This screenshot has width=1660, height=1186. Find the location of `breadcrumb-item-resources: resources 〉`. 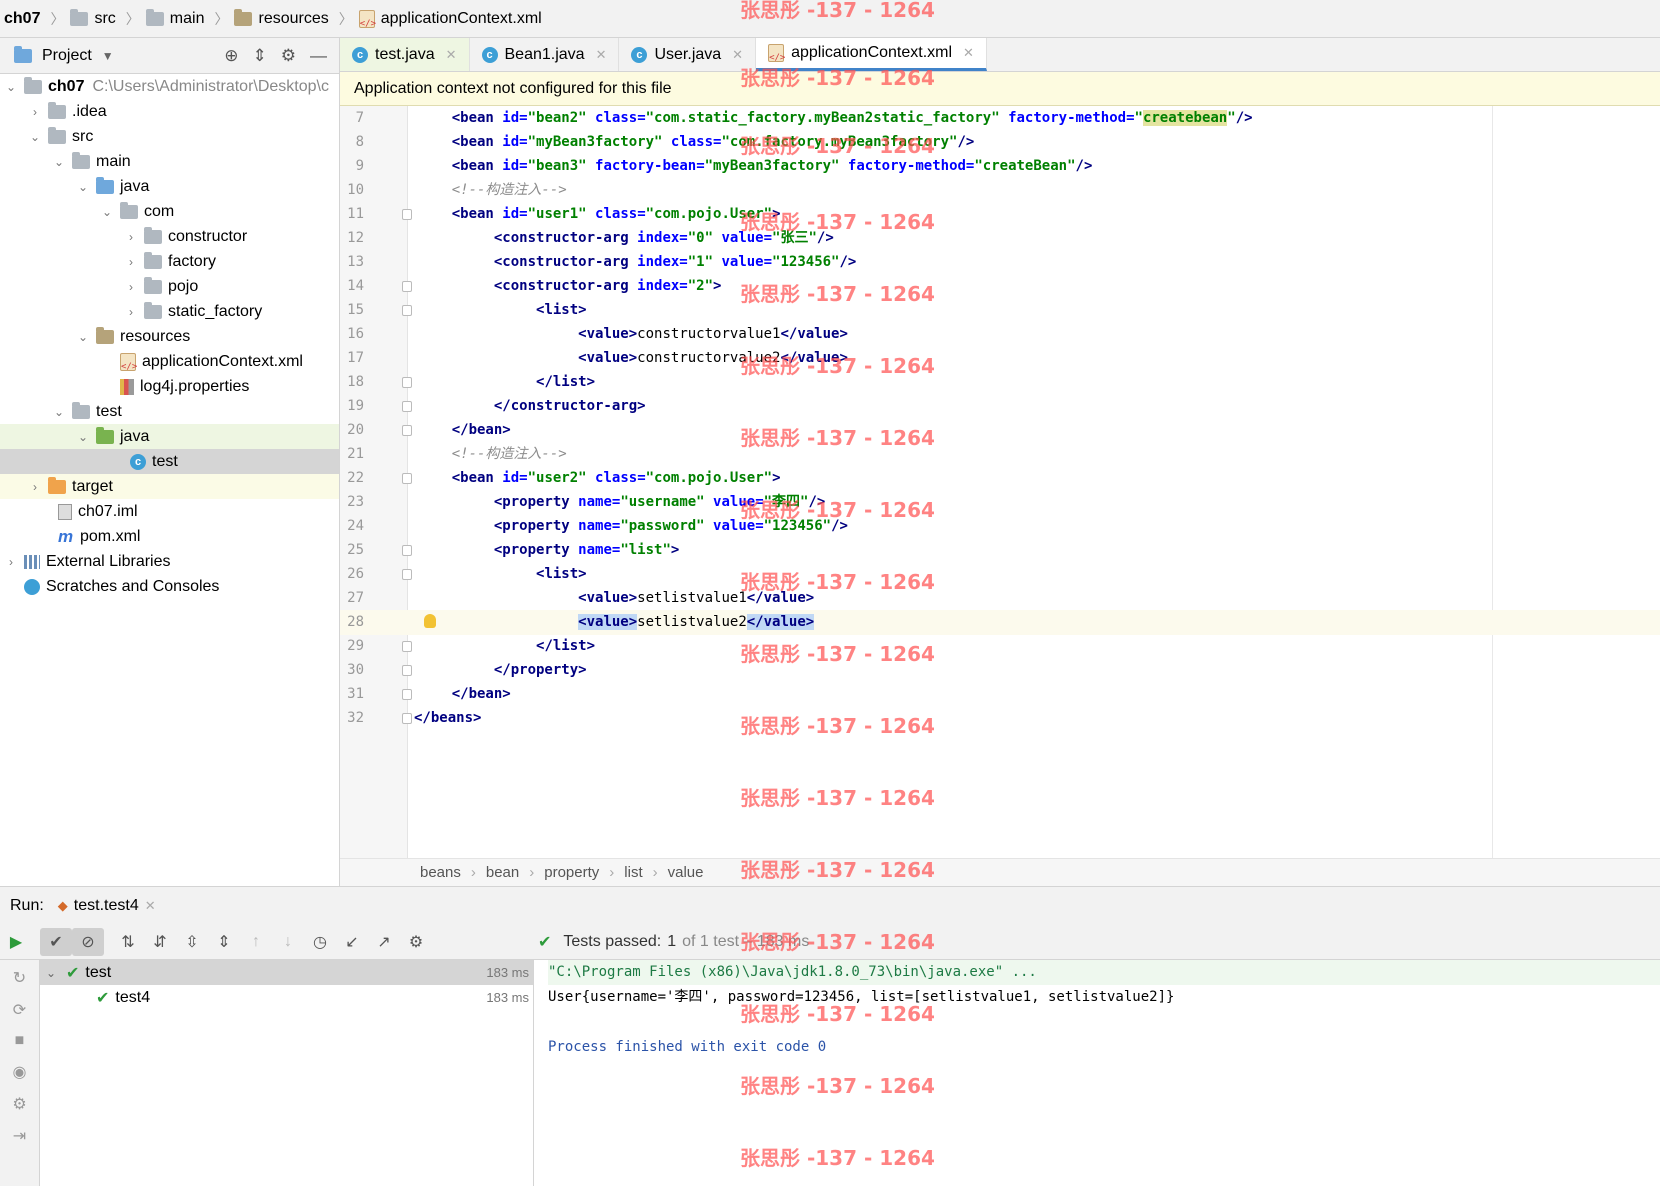

breadcrumb-item-resources: resources 〉 is located at coordinates (293, 18).